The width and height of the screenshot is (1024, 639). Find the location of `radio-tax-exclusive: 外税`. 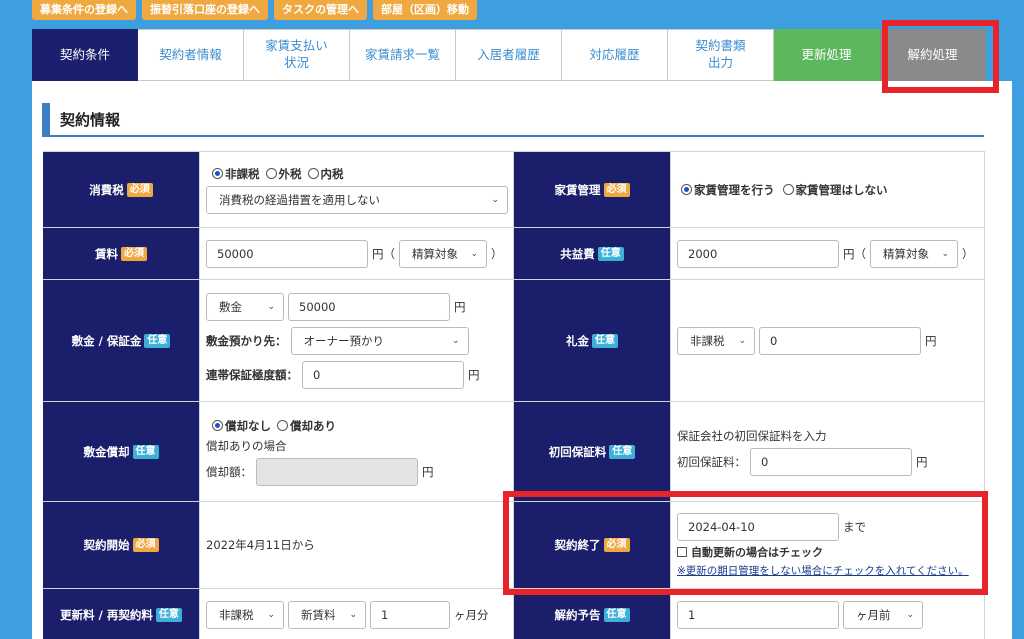

radio-tax-exclusive: 外税 is located at coordinates (283, 174).